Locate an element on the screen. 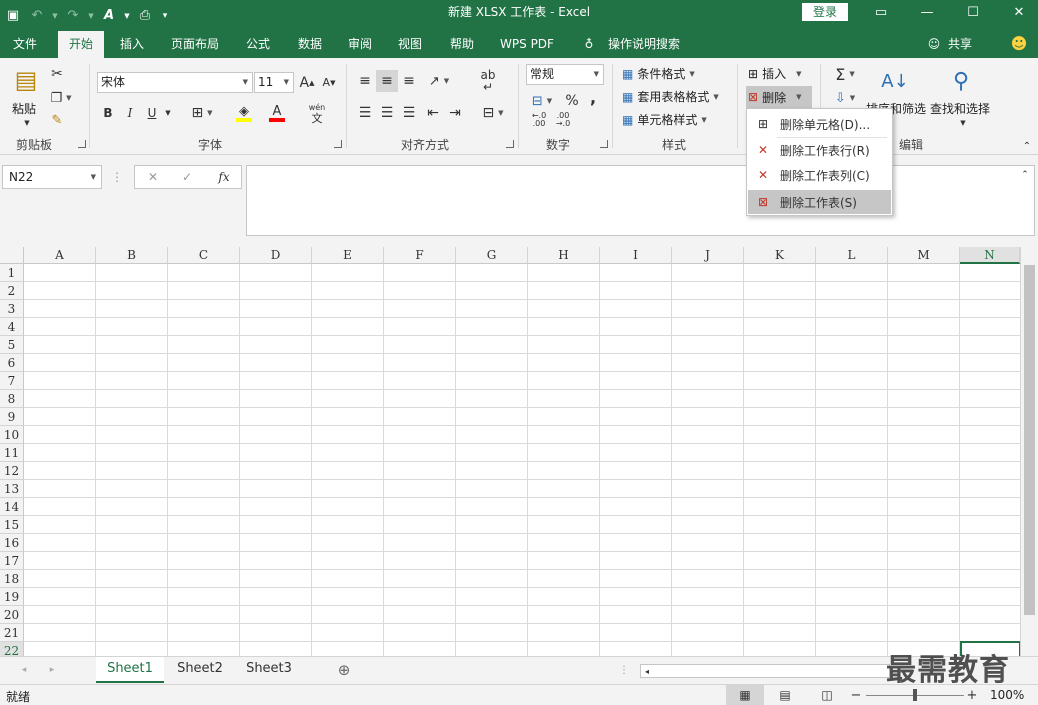  format-as-table-button: ▦ 套用表格格式 ▼ is located at coordinates (670, 96).